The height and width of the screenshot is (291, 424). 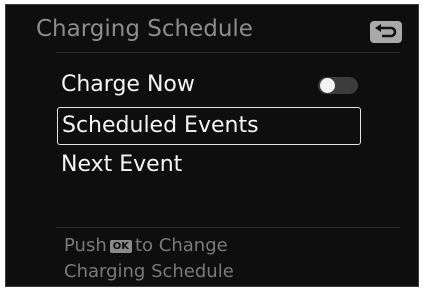 What do you see at coordinates (85, 245) in the screenshot?
I see `footer-push-text: Push` at bounding box center [85, 245].